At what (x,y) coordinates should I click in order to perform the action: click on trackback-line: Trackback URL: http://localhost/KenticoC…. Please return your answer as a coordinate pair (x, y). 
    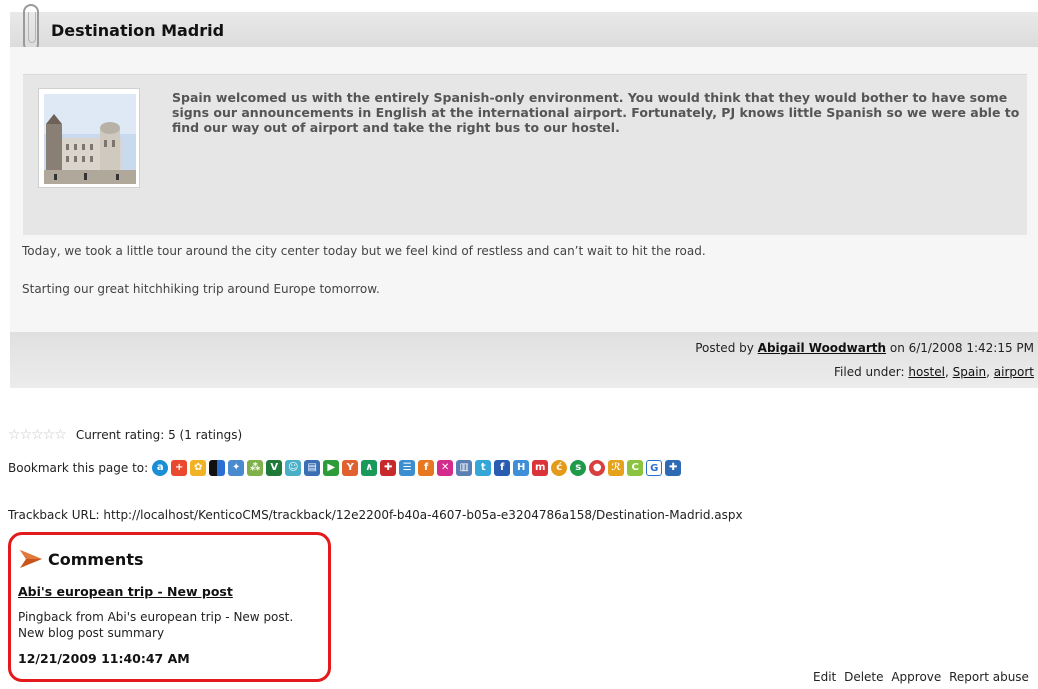
    Looking at the image, I should click on (375, 515).